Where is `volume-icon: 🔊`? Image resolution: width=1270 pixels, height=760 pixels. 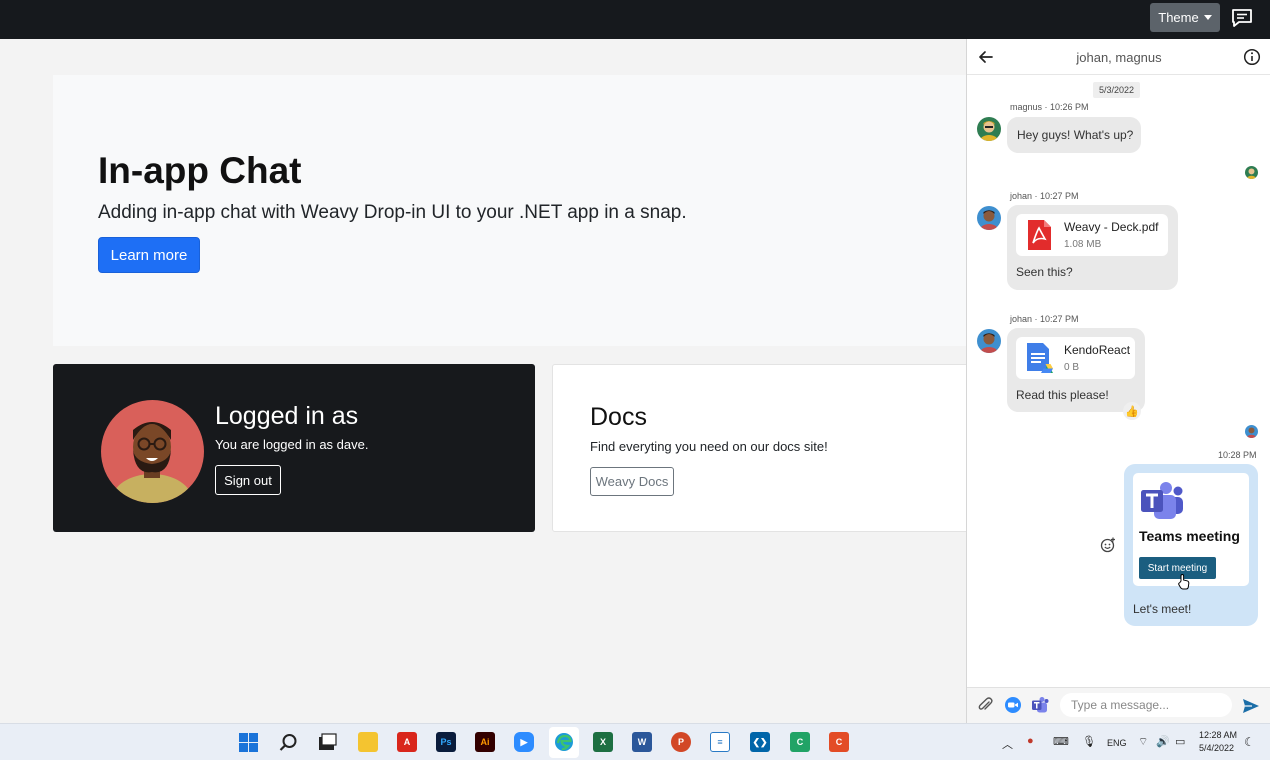
volume-icon: 🔊 is located at coordinates (1163, 741).